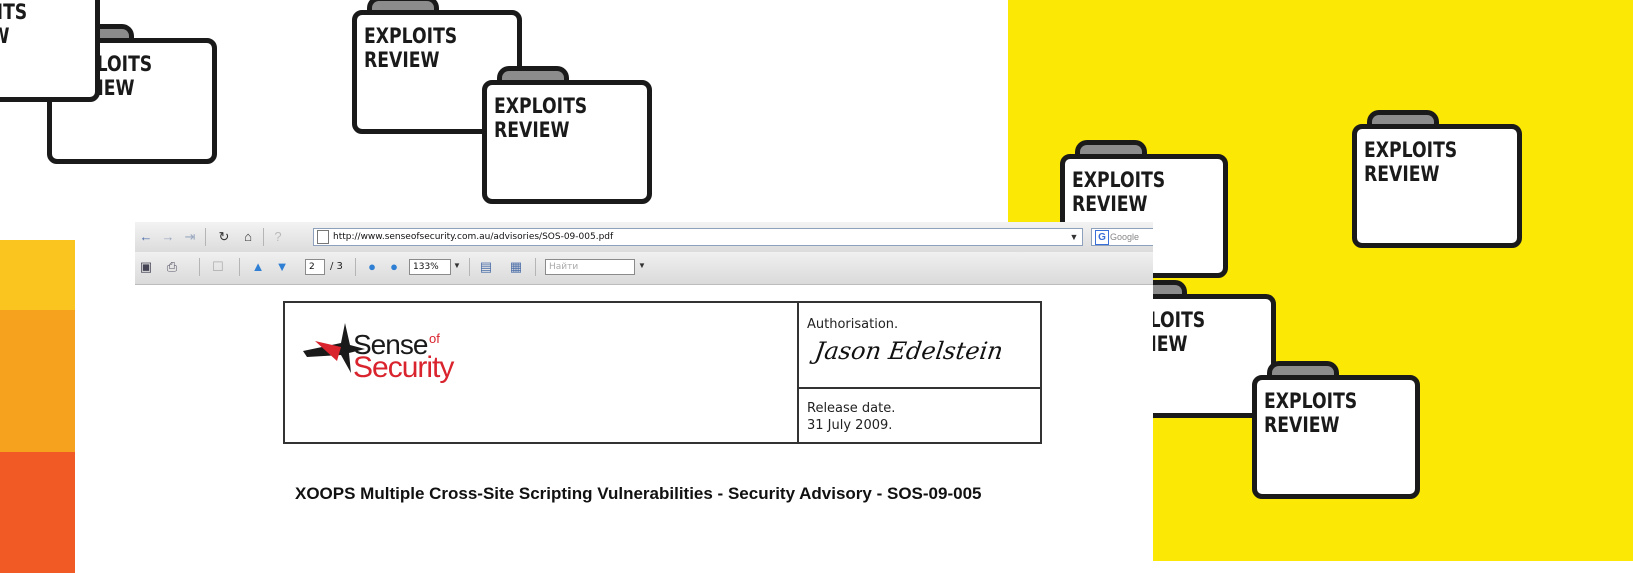 The height and width of the screenshot is (573, 1633). I want to click on sense-of-security-logo: Sense of Security, so click(401, 352).